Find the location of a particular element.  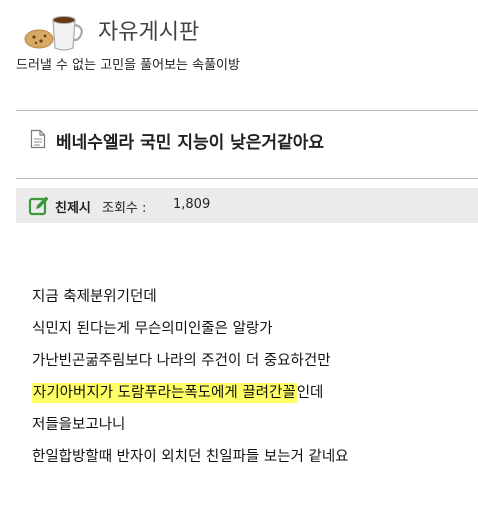

body-line: 한일합방할때 반자이 외치던 친일파들 보는거 같네요 is located at coordinates (190, 457).